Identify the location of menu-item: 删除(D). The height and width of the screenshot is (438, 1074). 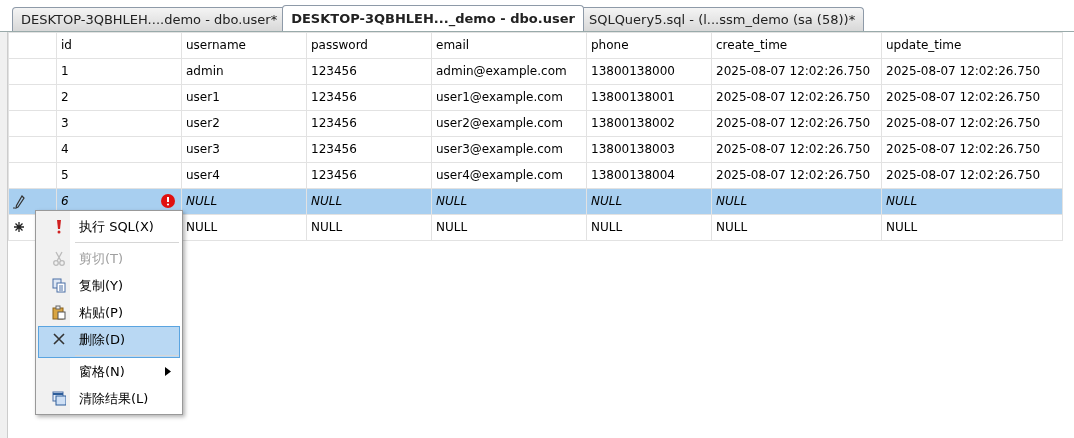
(109, 342).